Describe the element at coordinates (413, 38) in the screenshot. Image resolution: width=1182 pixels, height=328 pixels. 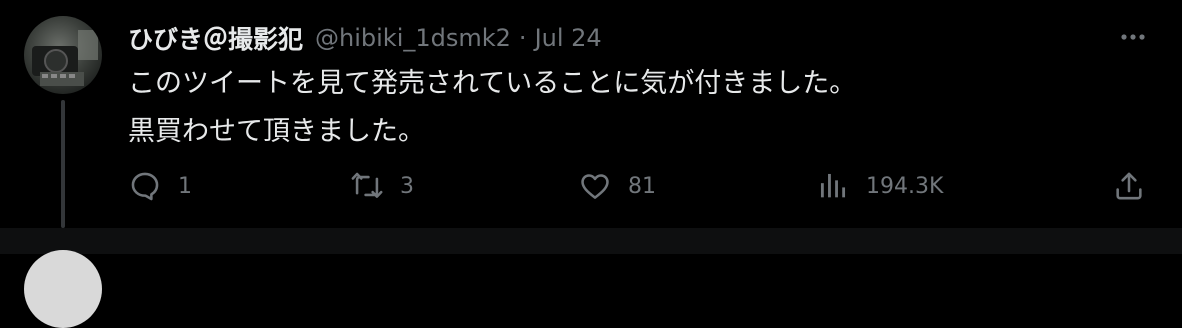
I see `user-handle: @hibiki_1dsmk2` at that location.